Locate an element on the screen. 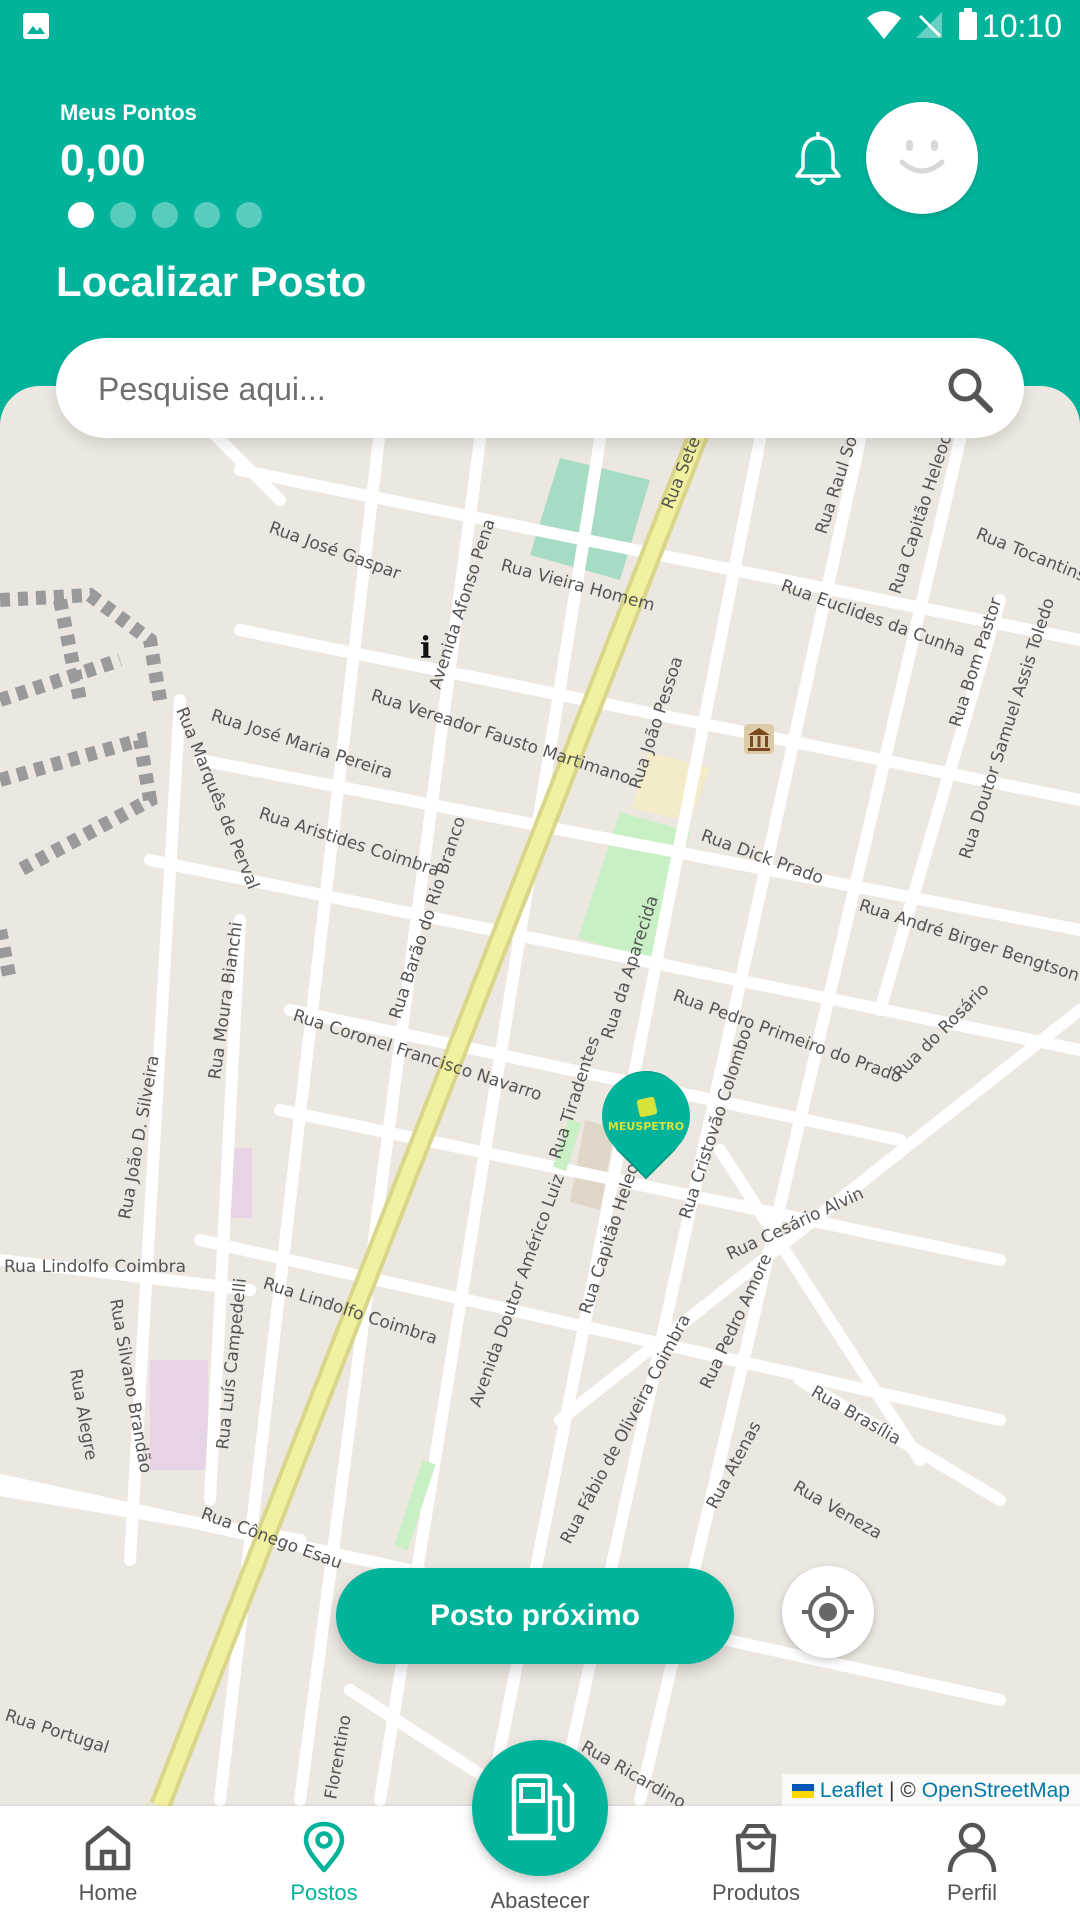 Image resolution: width=1080 pixels, height=1920 pixels. page-title: Localizar Posto is located at coordinates (211, 281).